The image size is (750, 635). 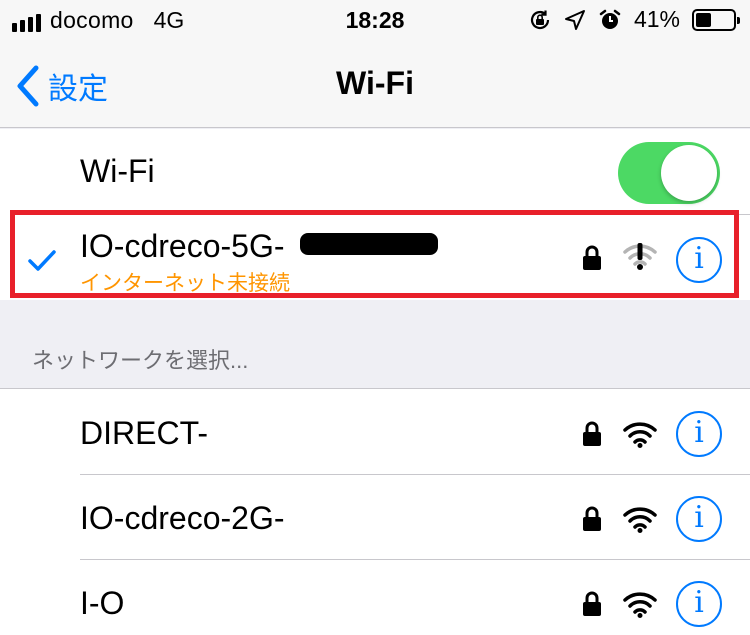 I want to click on wifi-toggle, so click(x=669, y=173).